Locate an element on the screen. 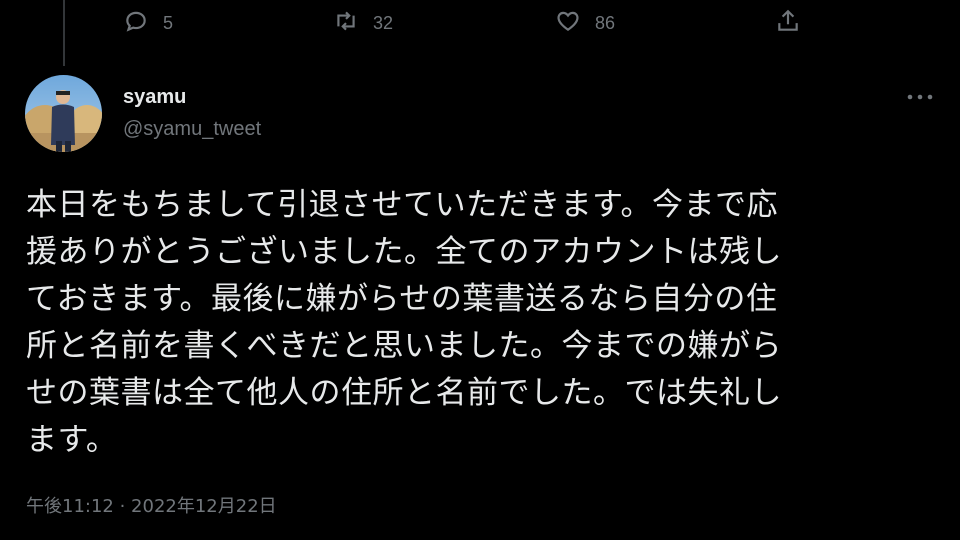  avatar is located at coordinates (63, 113).